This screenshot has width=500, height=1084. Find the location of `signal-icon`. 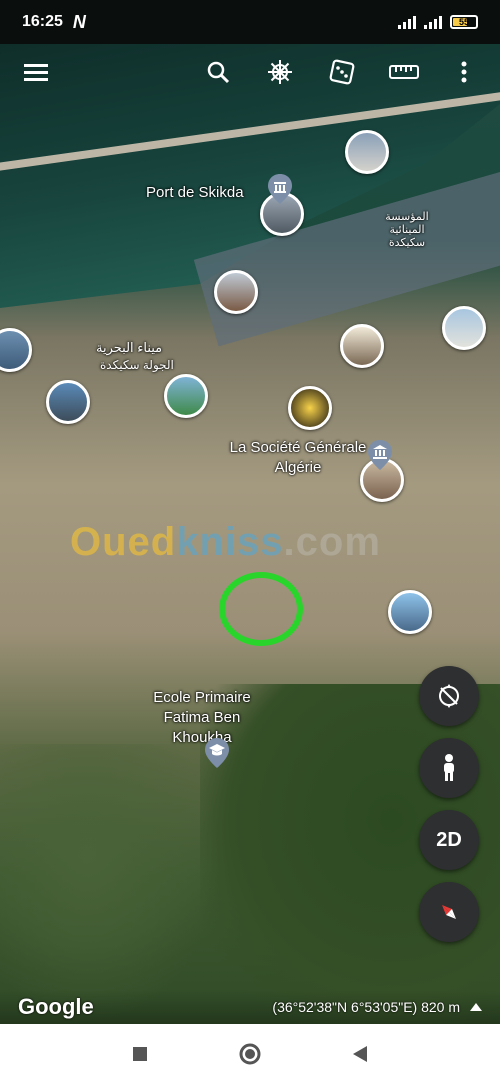

signal-icon is located at coordinates (407, 22).